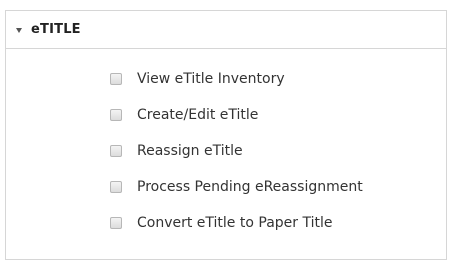 The height and width of the screenshot is (260, 449). I want to click on option-view-etitle-inventory: View eTitle Inventory, so click(197, 79).